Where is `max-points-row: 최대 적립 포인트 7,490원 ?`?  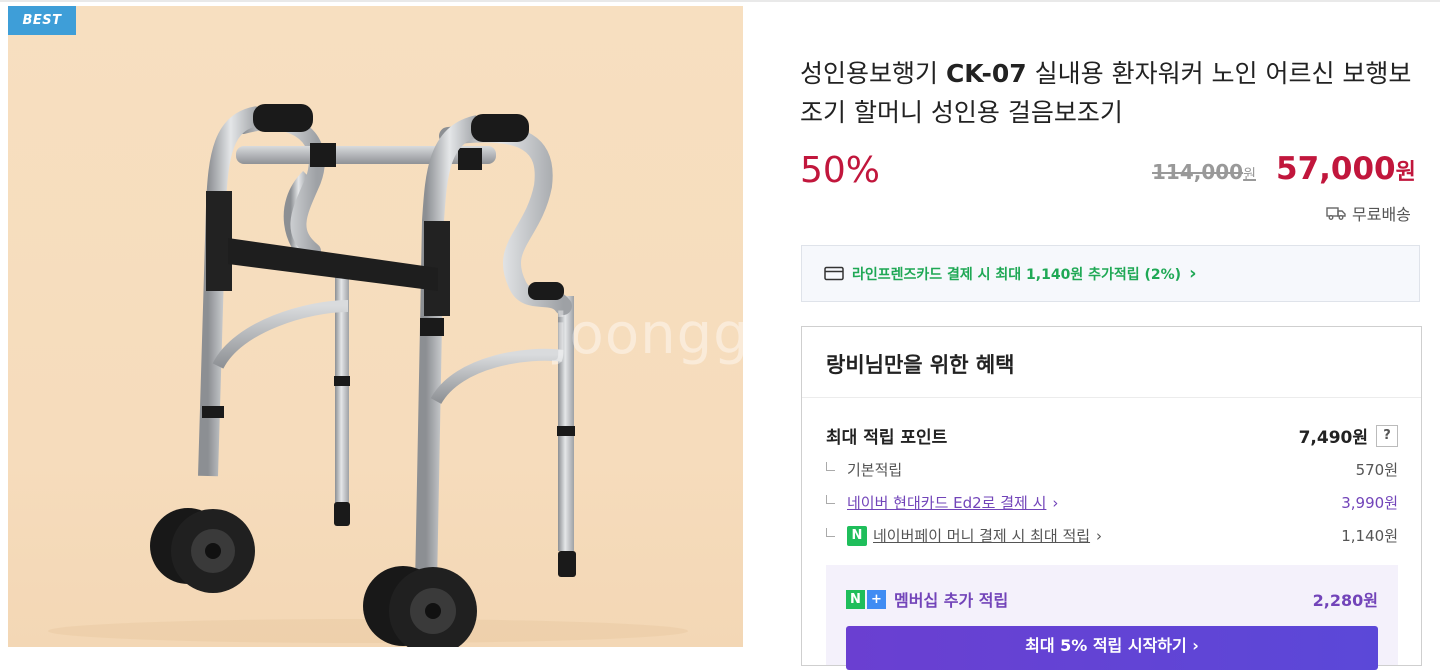 max-points-row: 최대 적립 포인트 7,490원 ? is located at coordinates (1112, 435).